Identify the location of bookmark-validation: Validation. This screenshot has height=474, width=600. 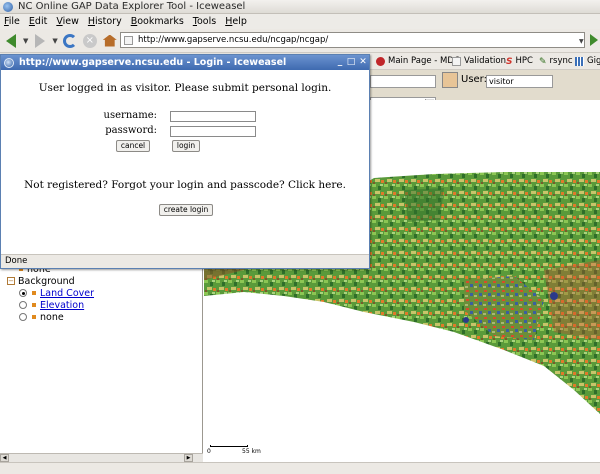
(479, 61).